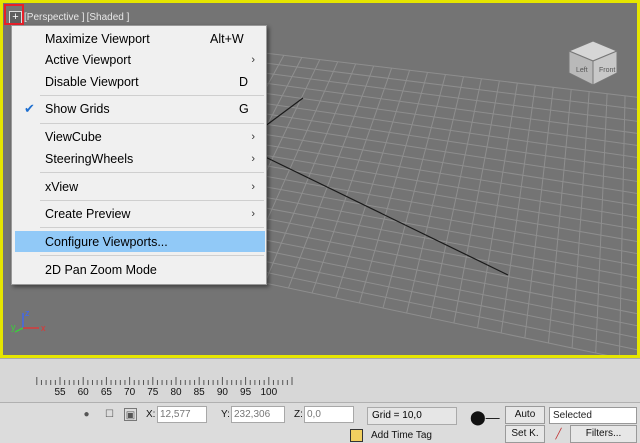 The image size is (640, 443). What do you see at coordinates (199, 392) in the screenshot?
I see `timeline-tick-label: 85` at bounding box center [199, 392].